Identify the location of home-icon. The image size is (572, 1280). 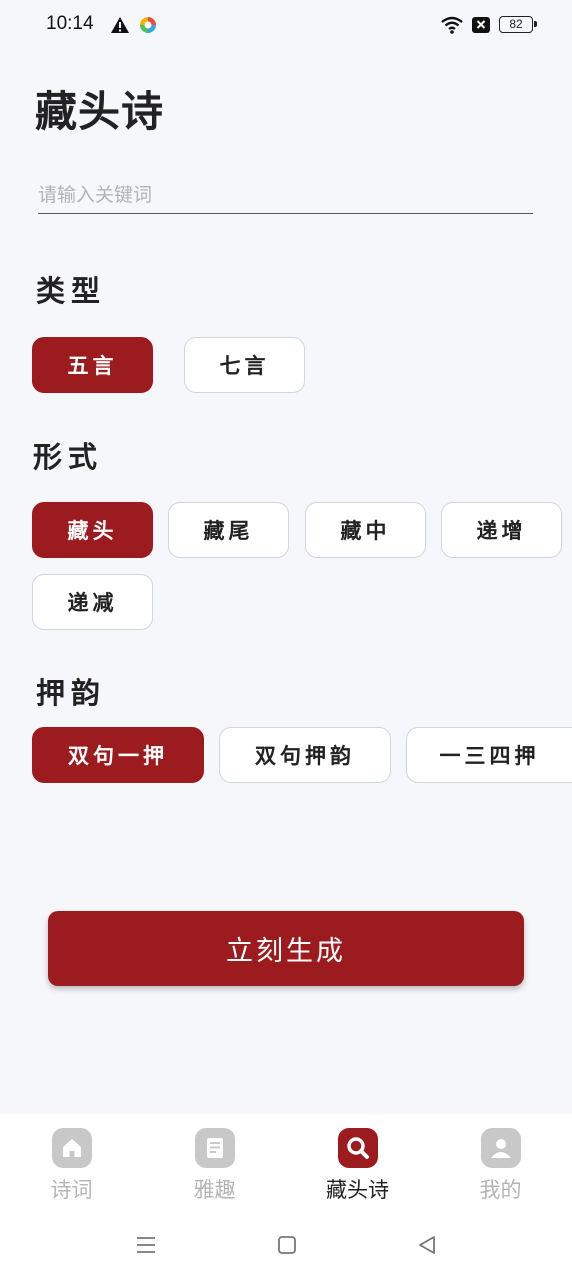
(72, 1148).